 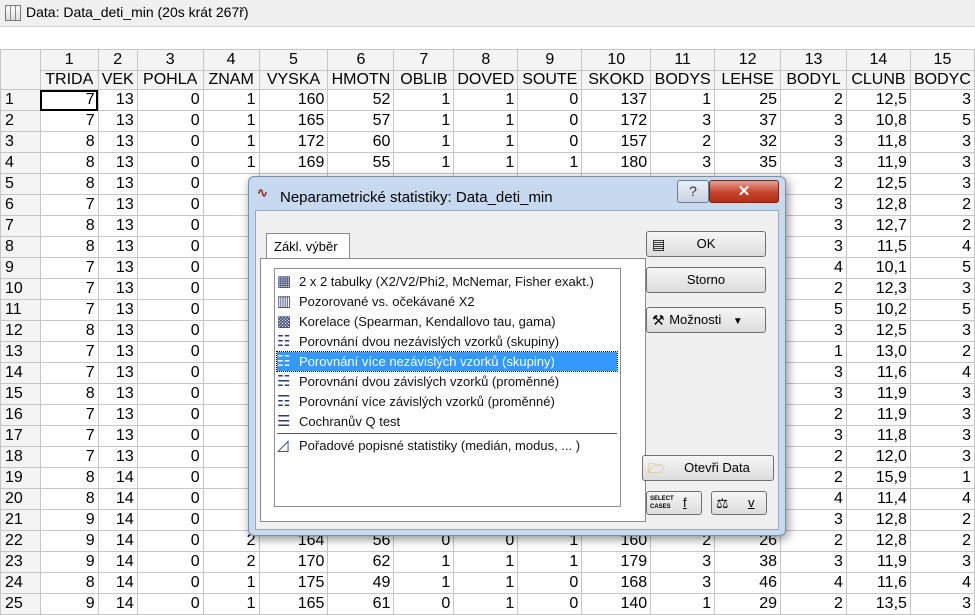 I want to click on list-item: ▥ Pozorované vs. očekávané X2, so click(x=447, y=301).